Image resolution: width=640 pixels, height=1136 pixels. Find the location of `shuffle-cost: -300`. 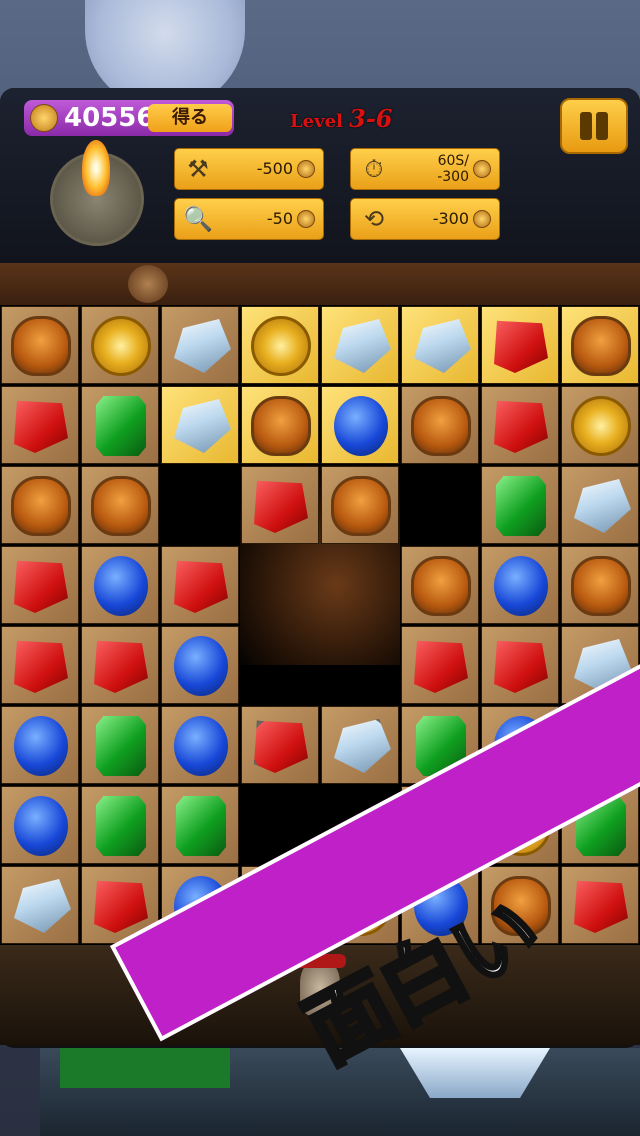

shuffle-cost: -300 is located at coordinates (450, 218).